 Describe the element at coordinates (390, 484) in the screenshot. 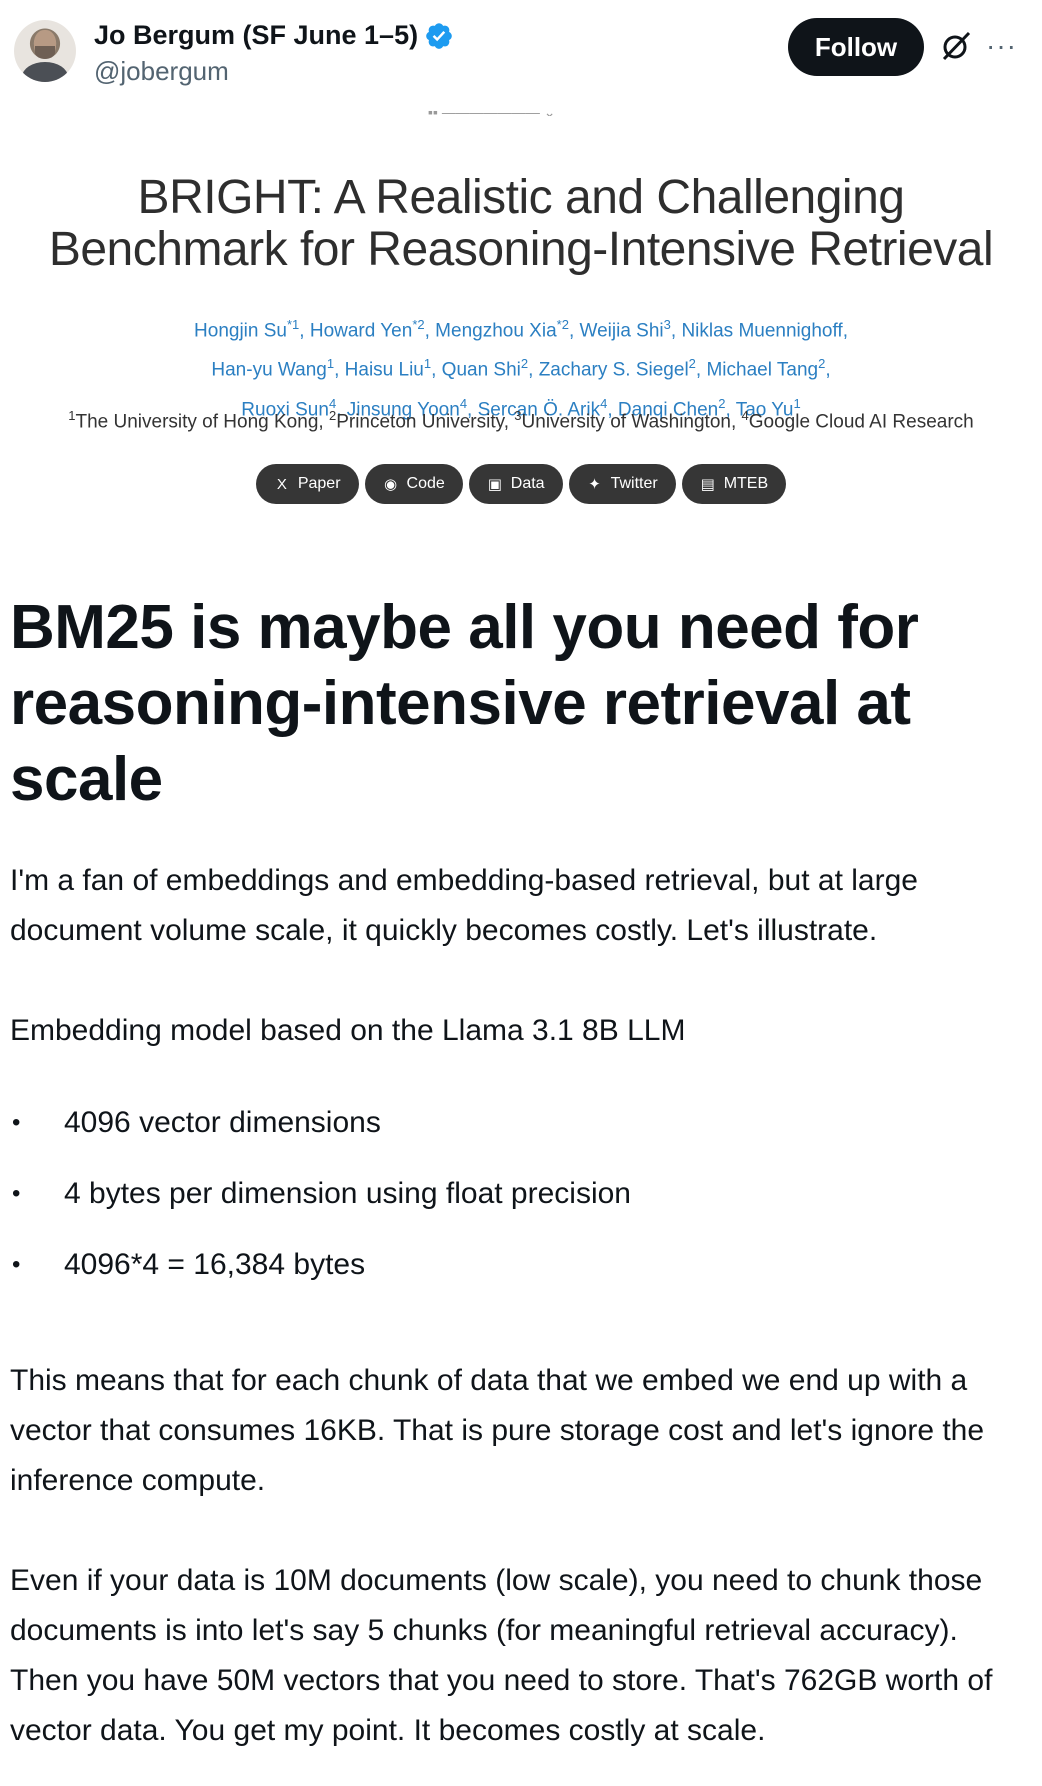

I see `github-icon: ◉` at that location.